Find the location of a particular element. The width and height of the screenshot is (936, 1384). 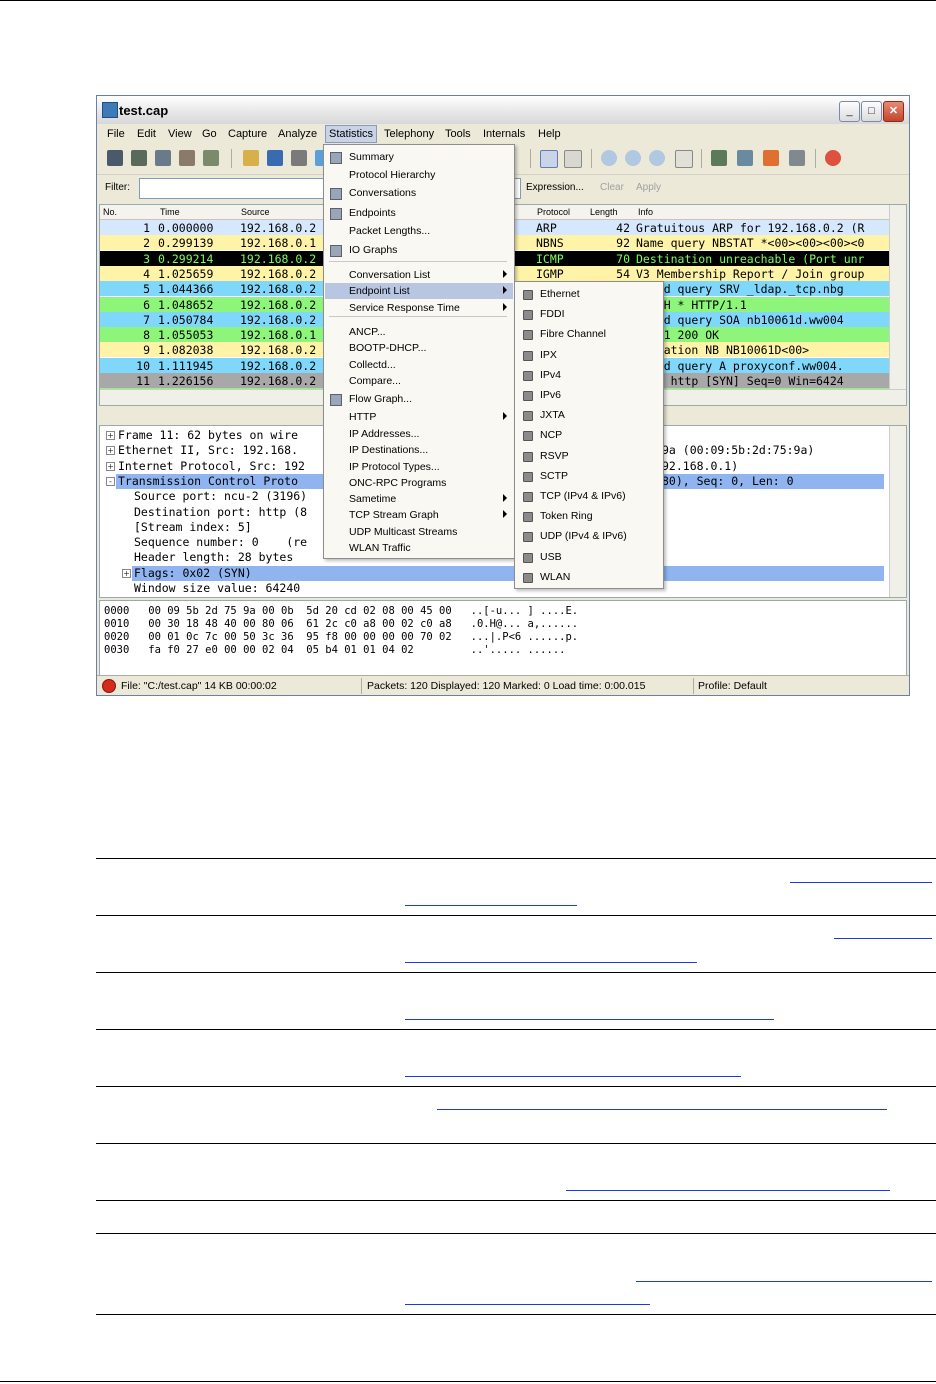

stats-menu-item: ONC-RPC Programs is located at coordinates (419, 483).